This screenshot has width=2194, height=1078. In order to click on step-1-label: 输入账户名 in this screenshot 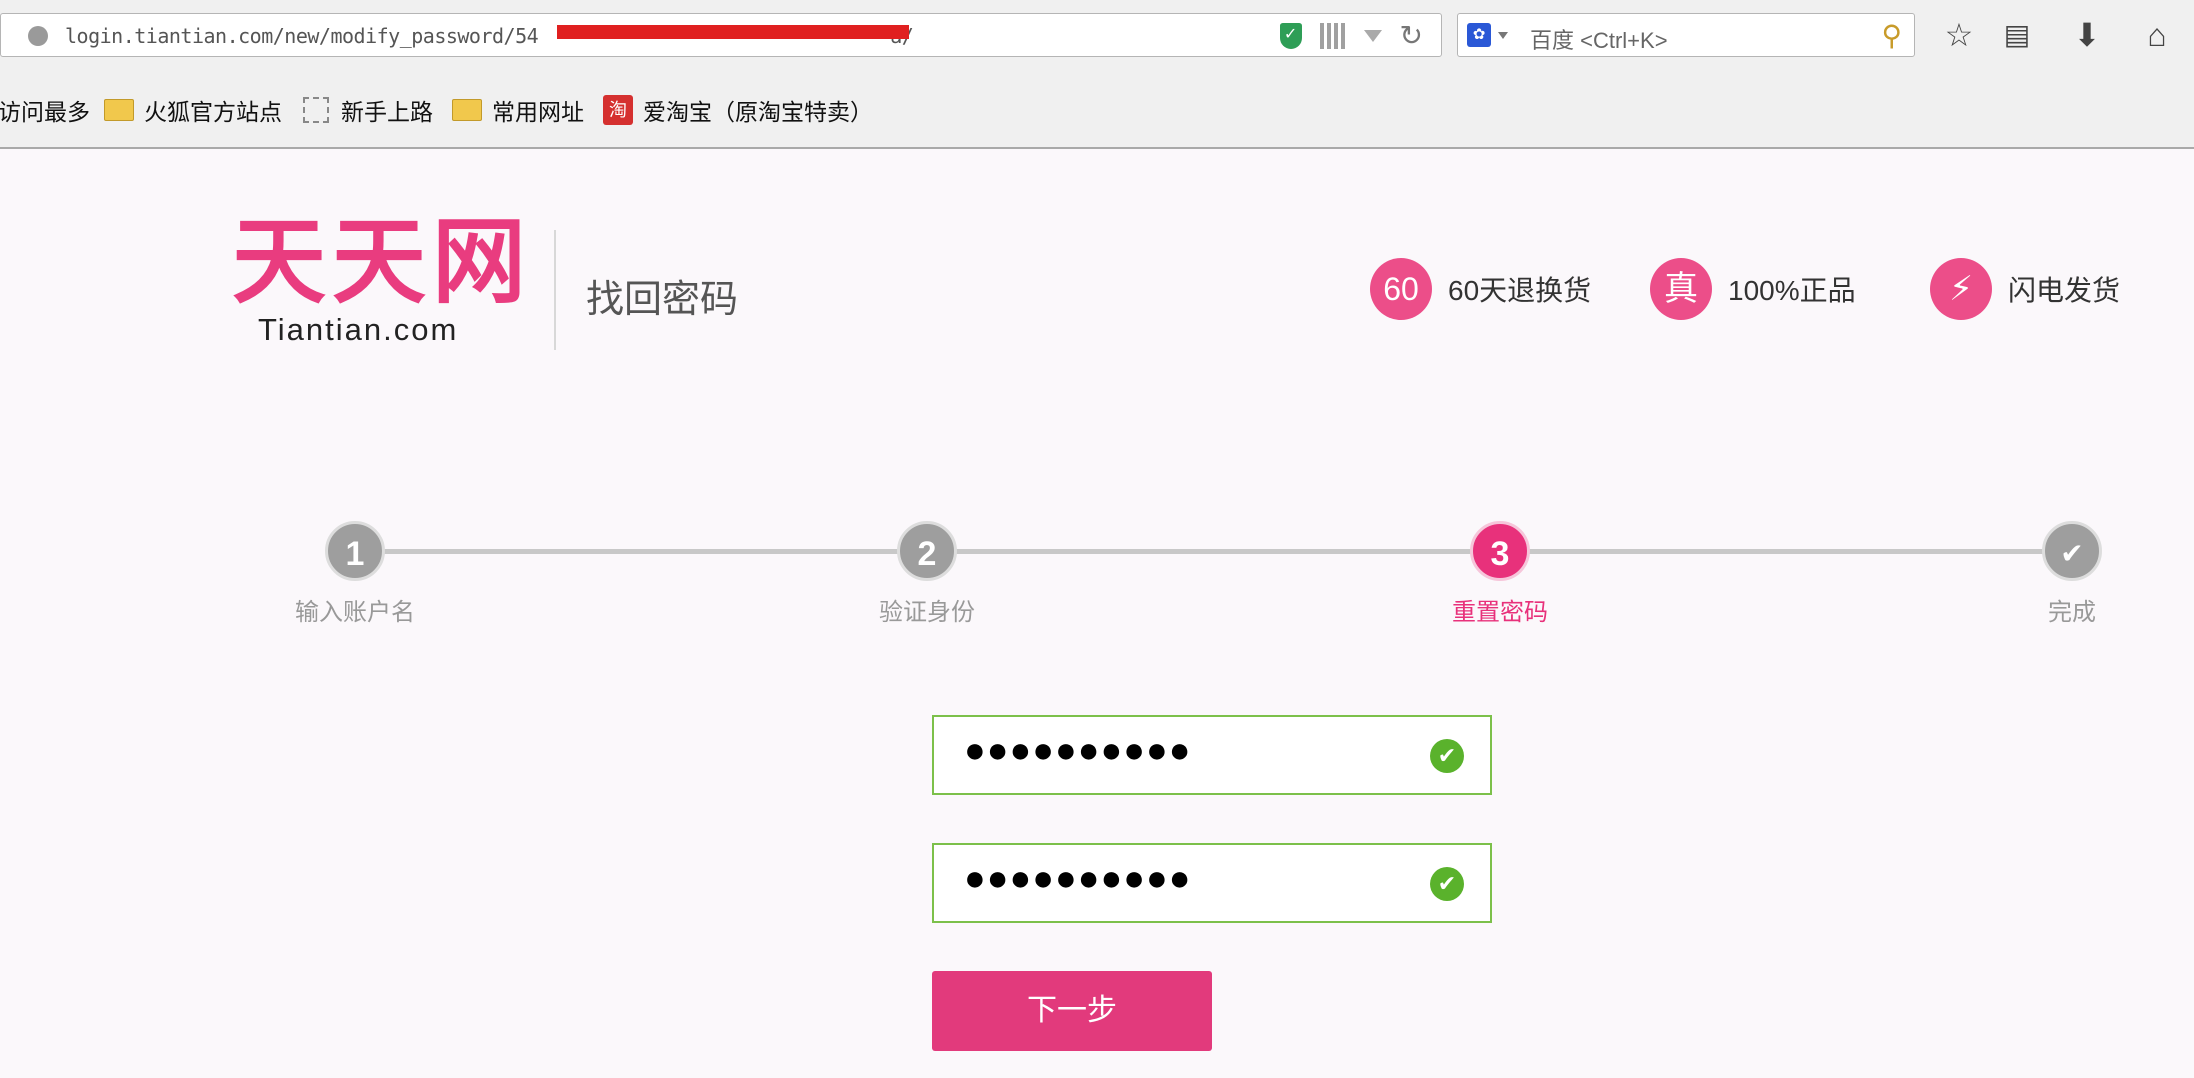, I will do `click(355, 612)`.